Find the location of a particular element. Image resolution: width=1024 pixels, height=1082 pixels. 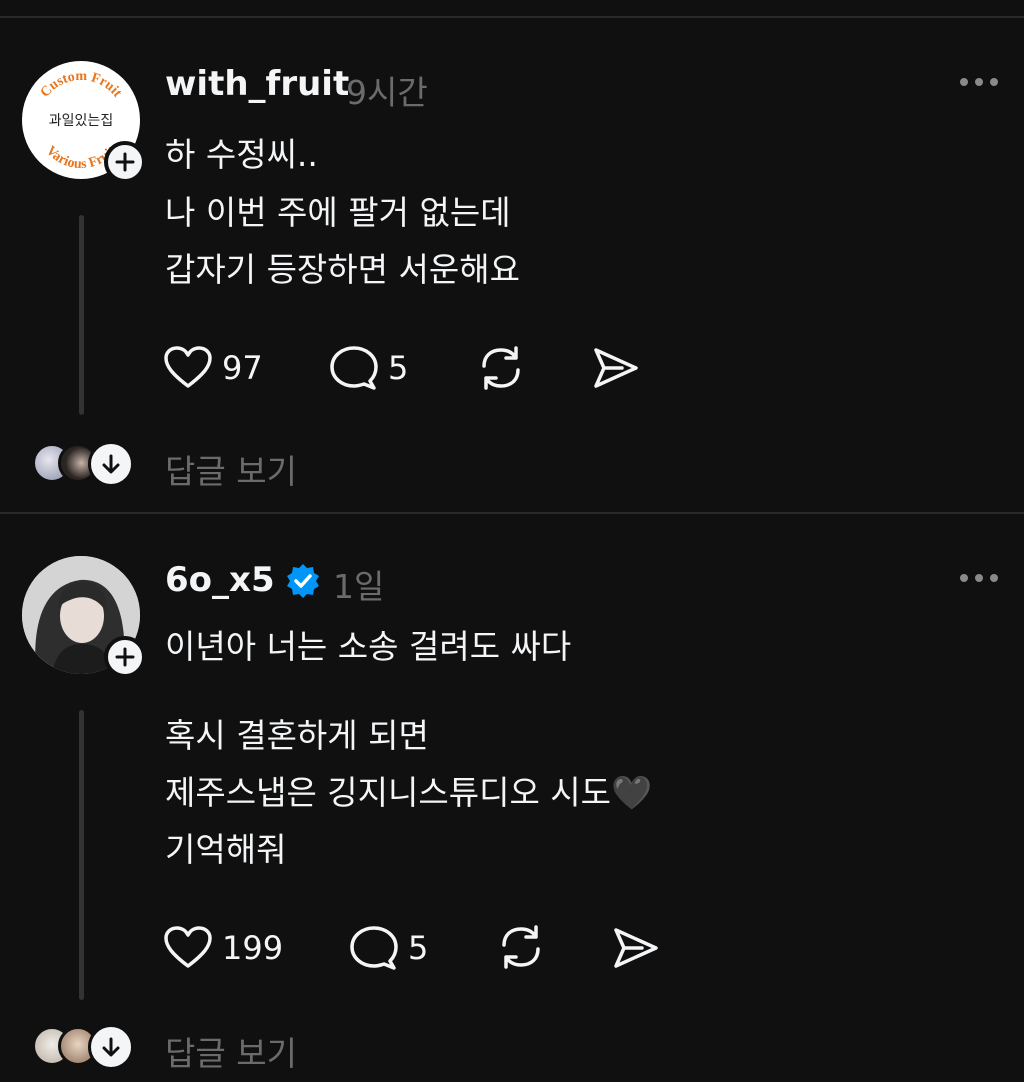

chevron-down-icon is located at coordinates (111, 1047).